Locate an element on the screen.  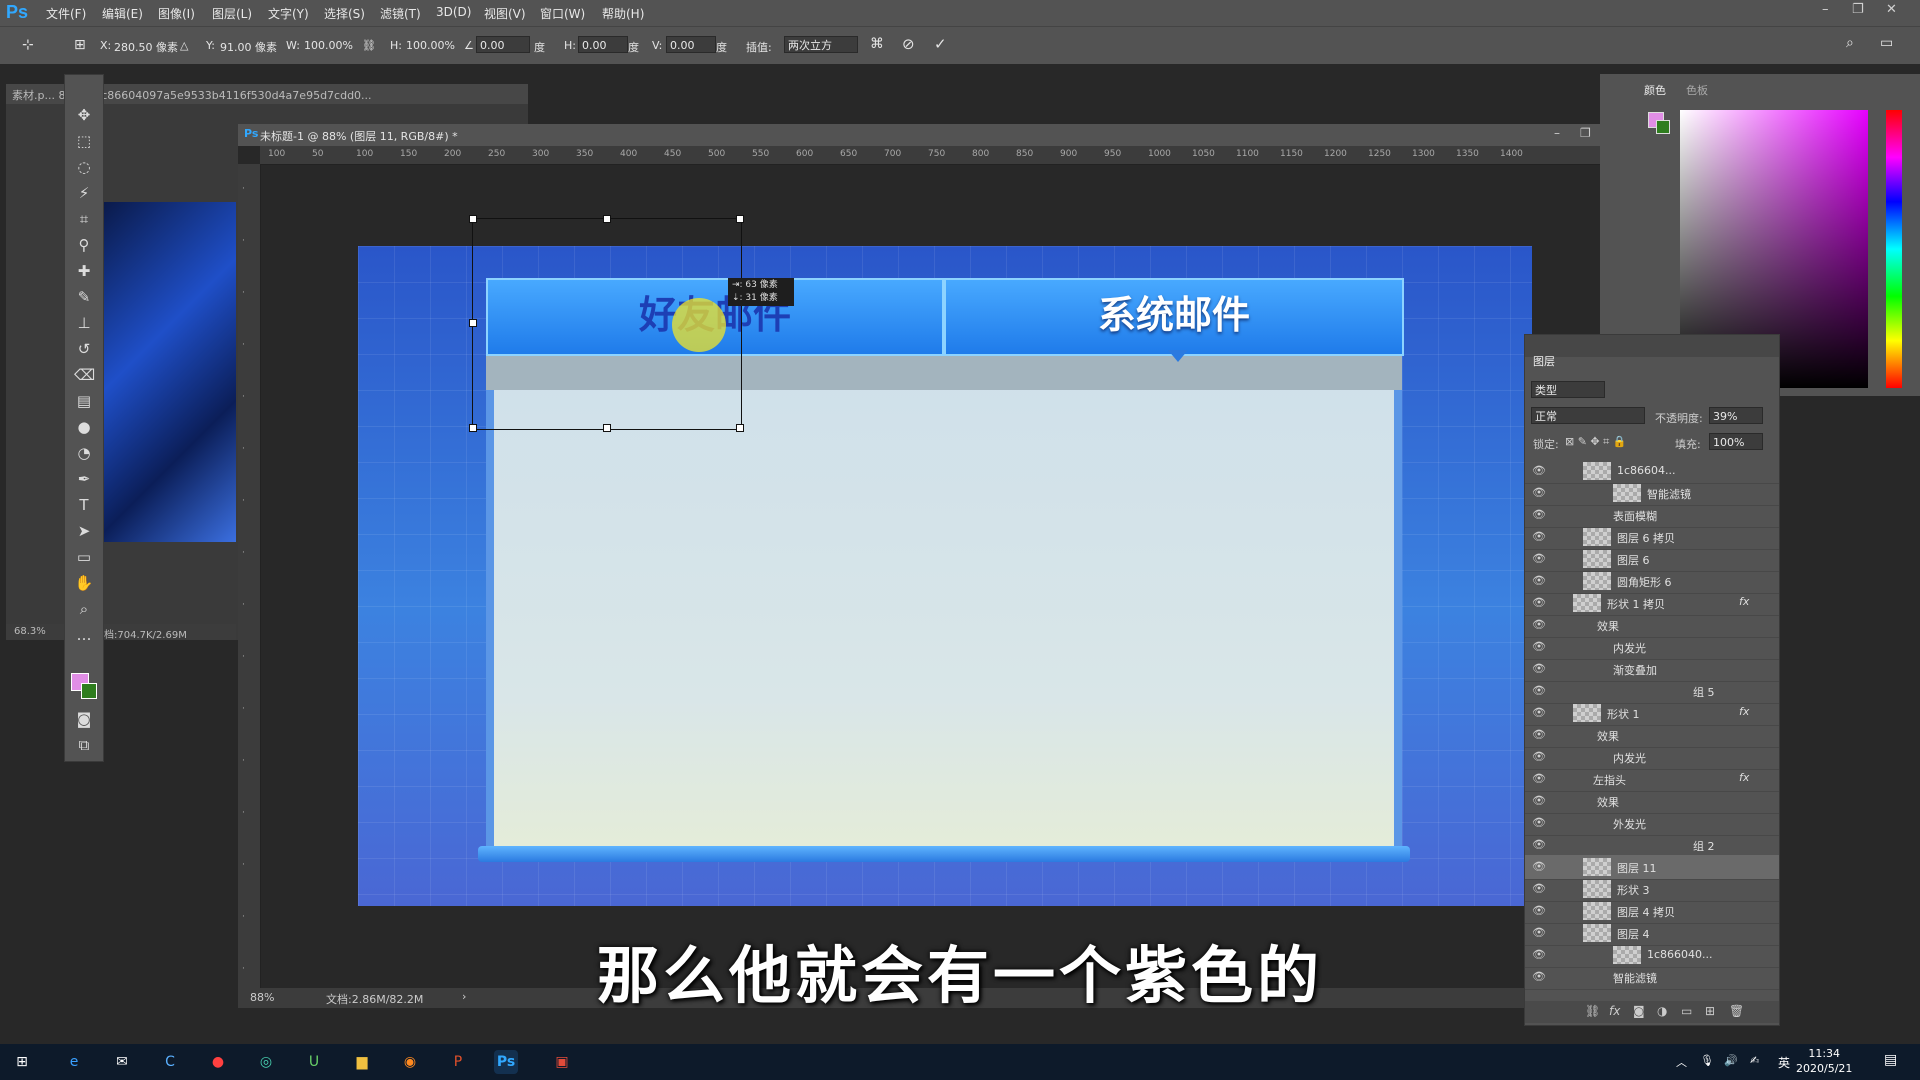
tab-swatches: 色板 is located at coordinates (1697, 90).